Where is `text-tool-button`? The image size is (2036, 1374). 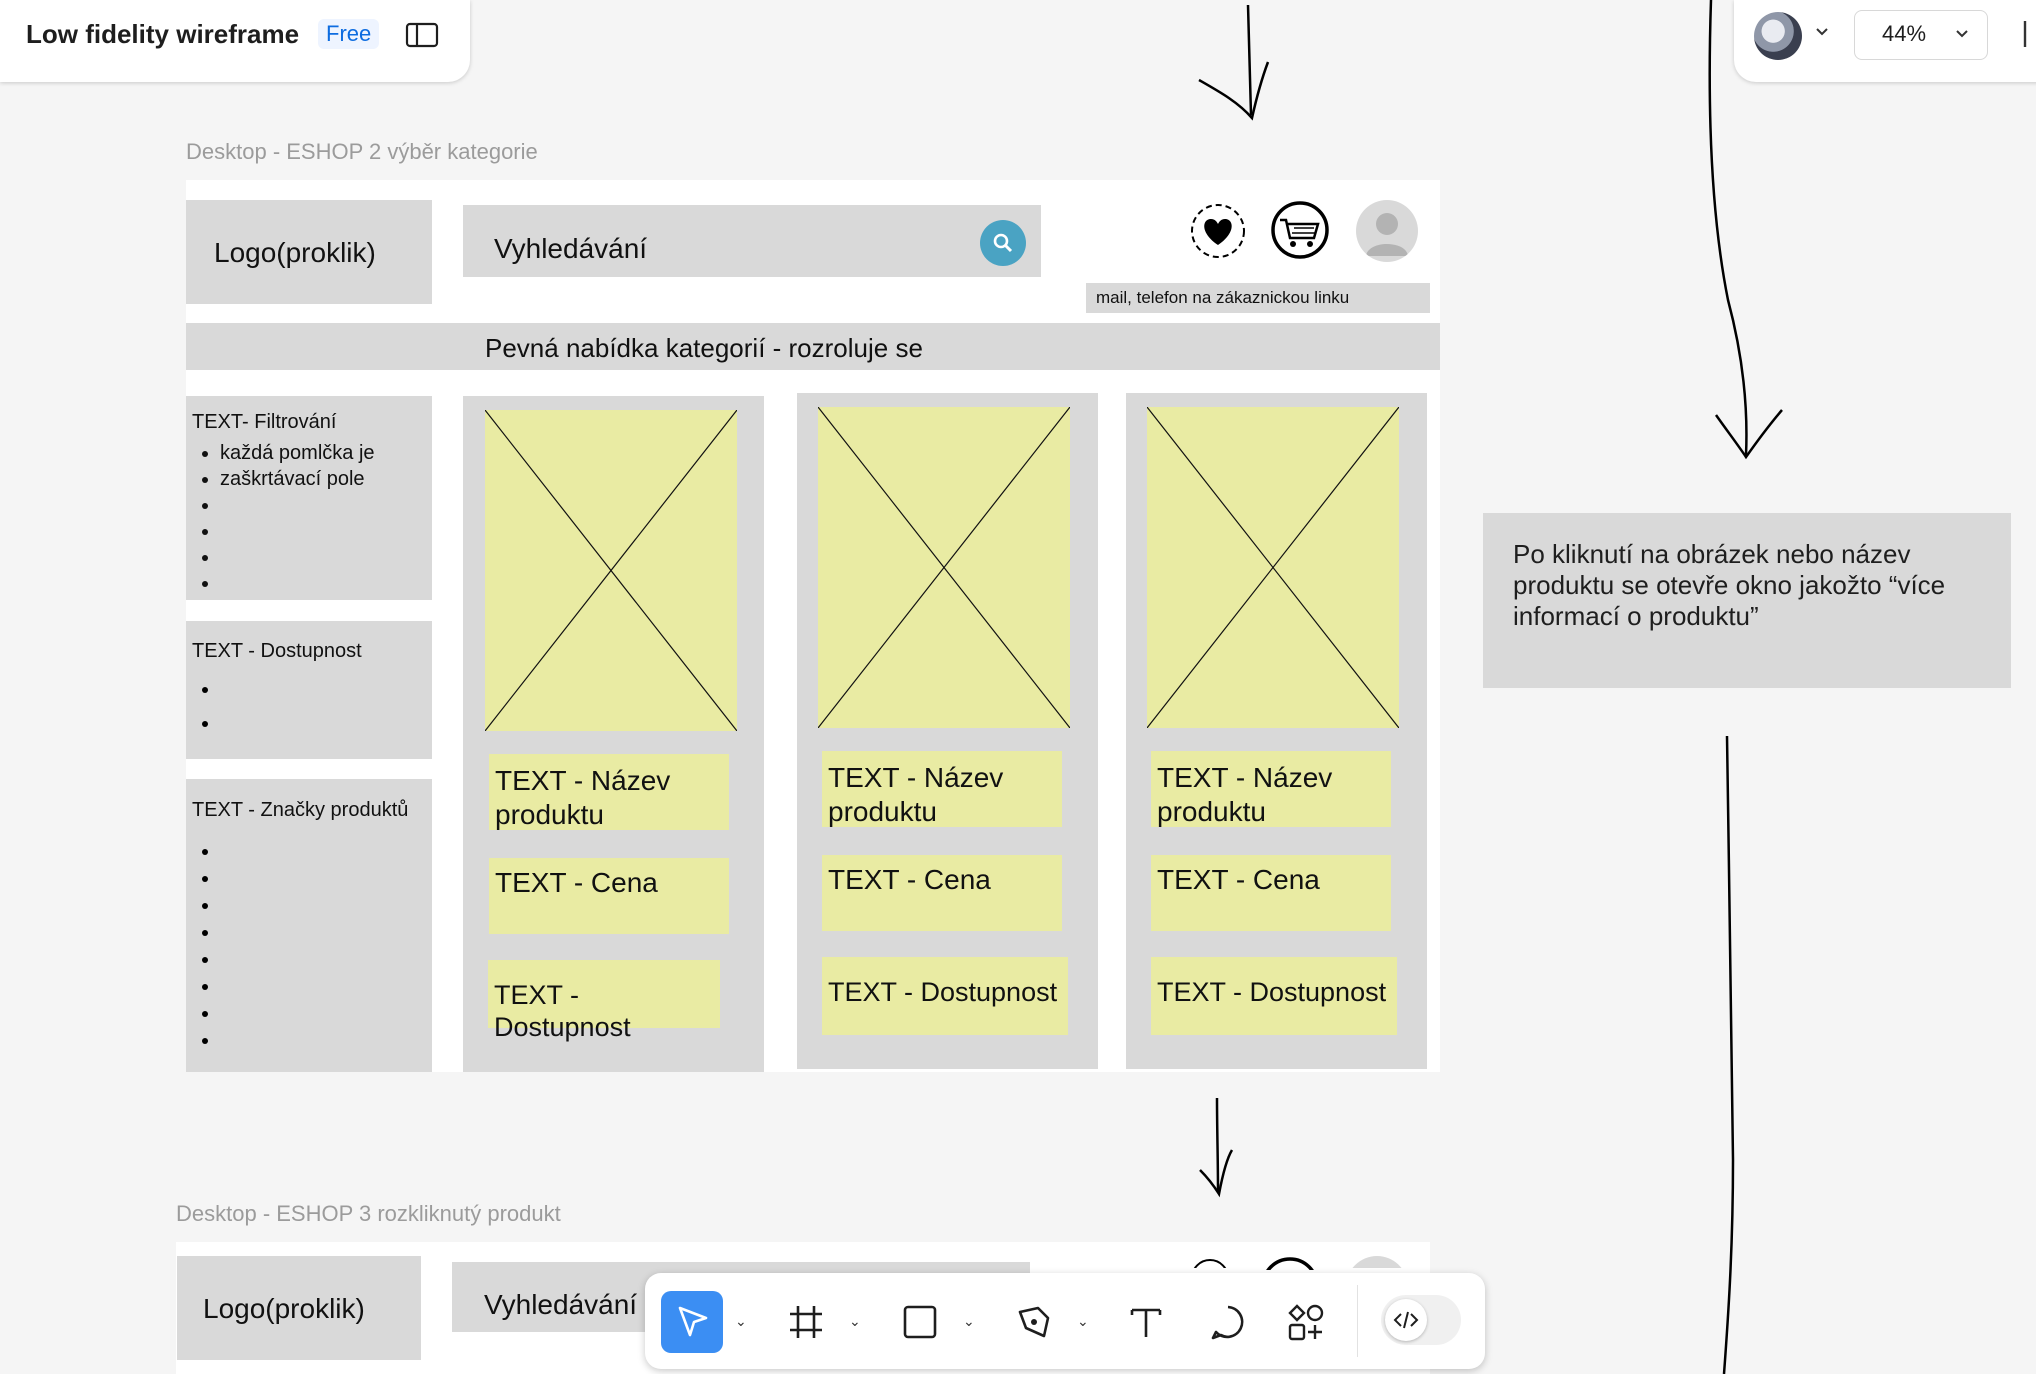
text-tool-button is located at coordinates (1146, 1322).